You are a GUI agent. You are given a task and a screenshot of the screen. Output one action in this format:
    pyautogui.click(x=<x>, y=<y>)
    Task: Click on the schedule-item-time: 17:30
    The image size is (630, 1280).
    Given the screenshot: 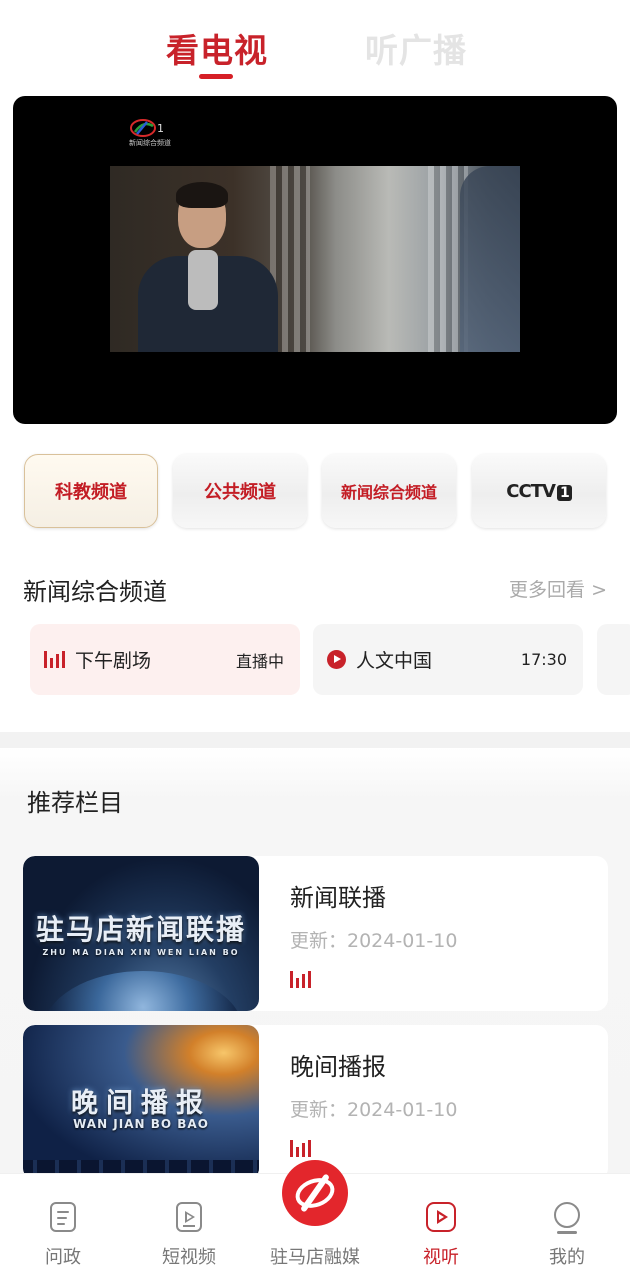 What is the action you would take?
    pyautogui.click(x=543, y=659)
    